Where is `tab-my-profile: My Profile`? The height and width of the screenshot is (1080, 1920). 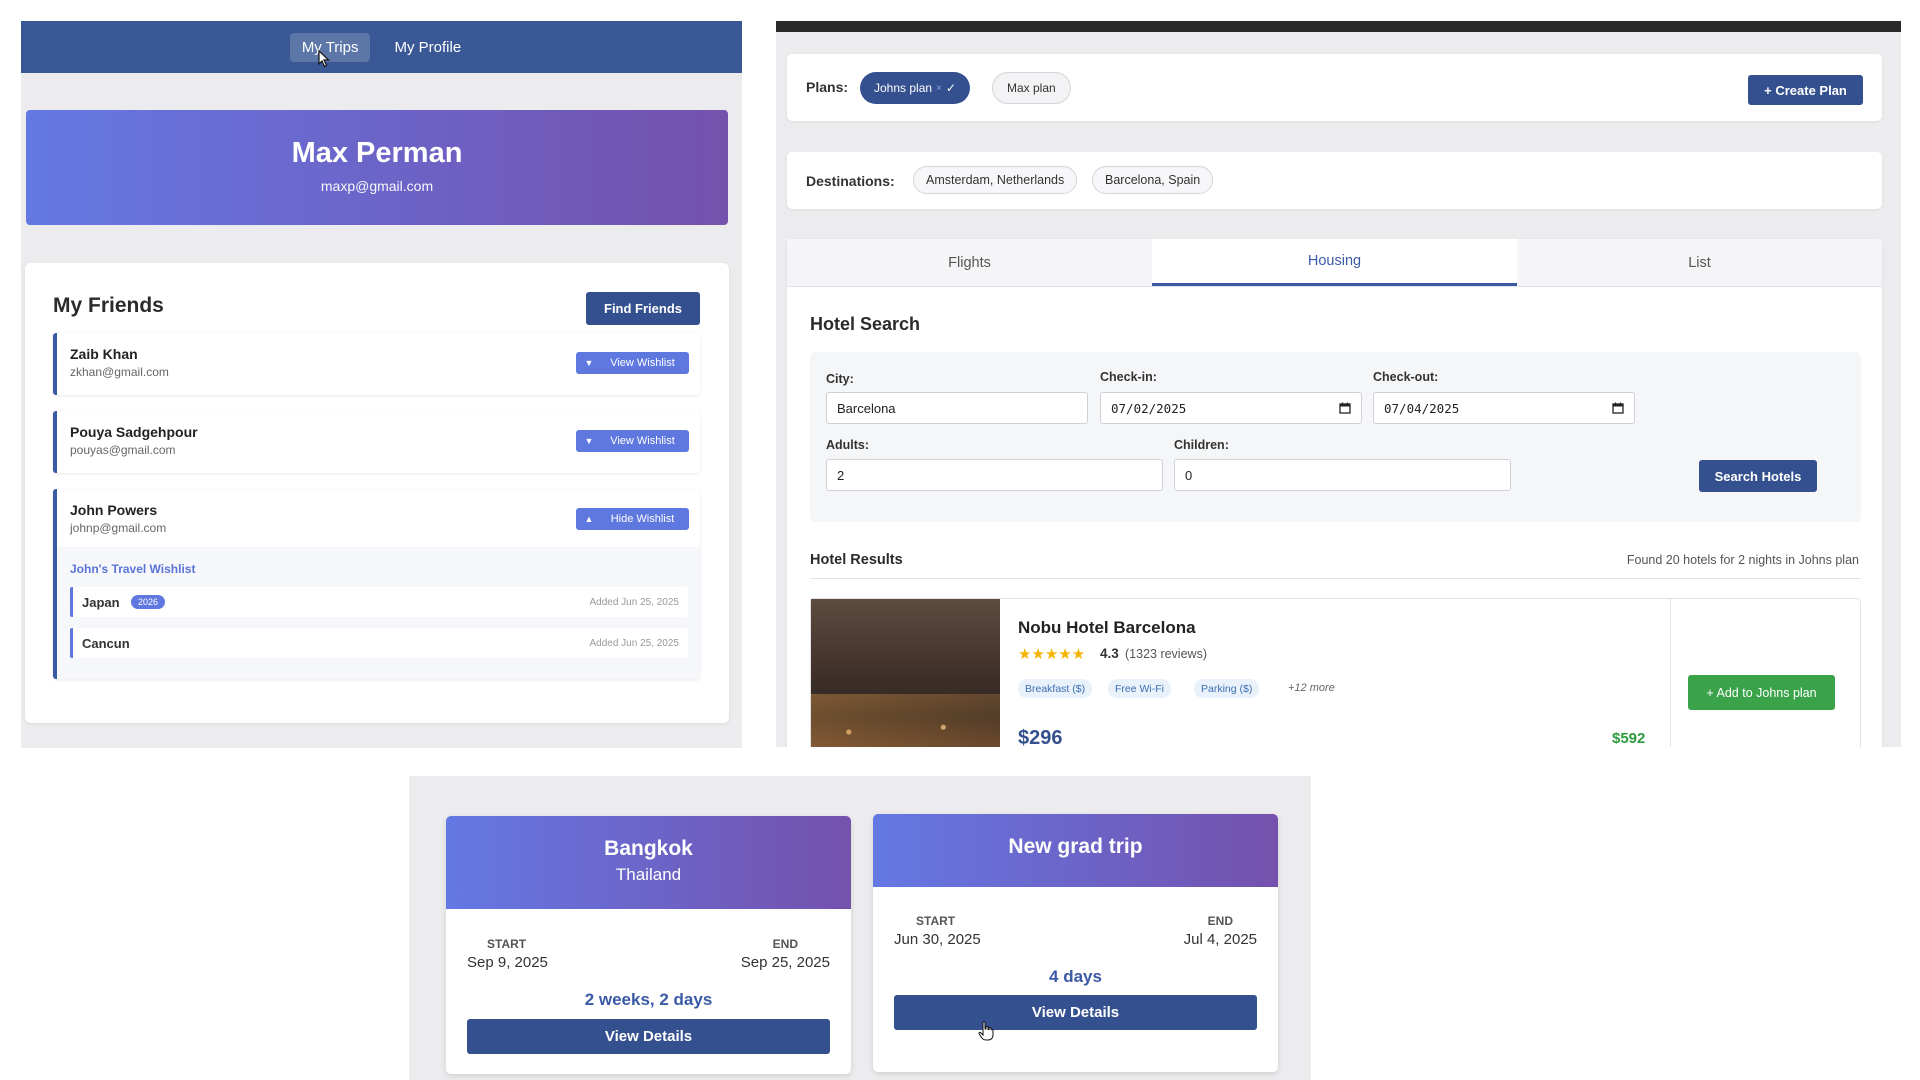 tab-my-profile: My Profile is located at coordinates (427, 47).